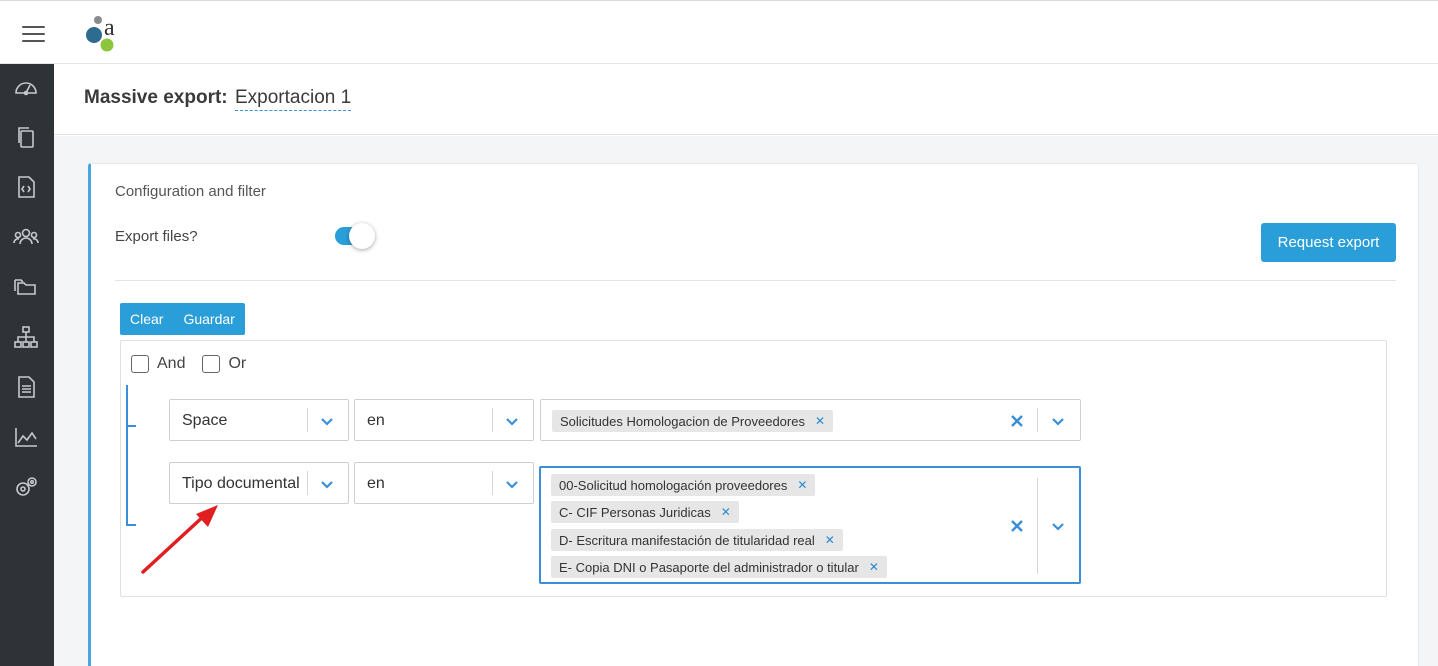 This screenshot has height=666, width=1438. What do you see at coordinates (376, 420) in the screenshot?
I see `rule-1-operator-value: en` at bounding box center [376, 420].